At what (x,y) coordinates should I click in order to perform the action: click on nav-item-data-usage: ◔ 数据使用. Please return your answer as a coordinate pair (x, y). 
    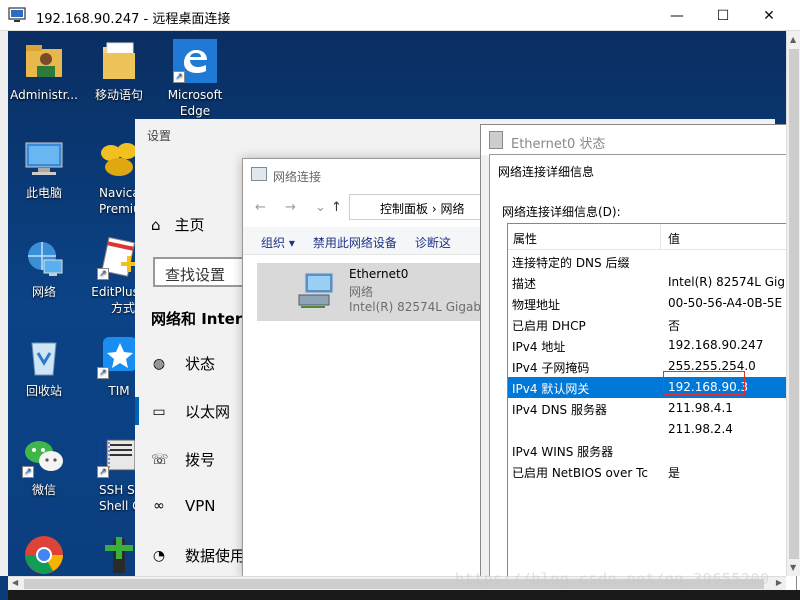
    Looking at the image, I should click on (198, 555).